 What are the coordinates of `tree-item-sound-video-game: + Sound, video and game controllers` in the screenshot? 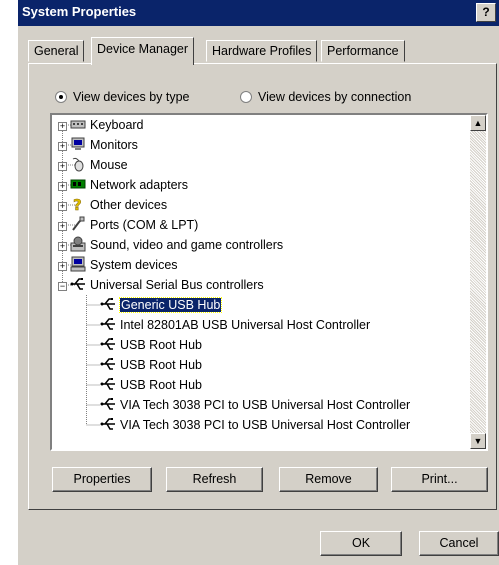 It's located at (170, 245).